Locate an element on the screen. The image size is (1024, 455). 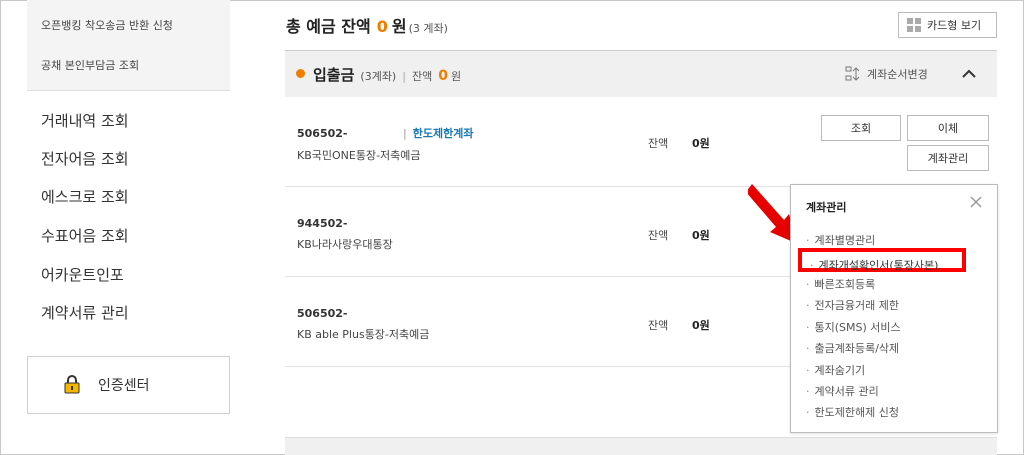
sidebar-item-electronic-bill: 전자어음 조회 is located at coordinates (85, 158).